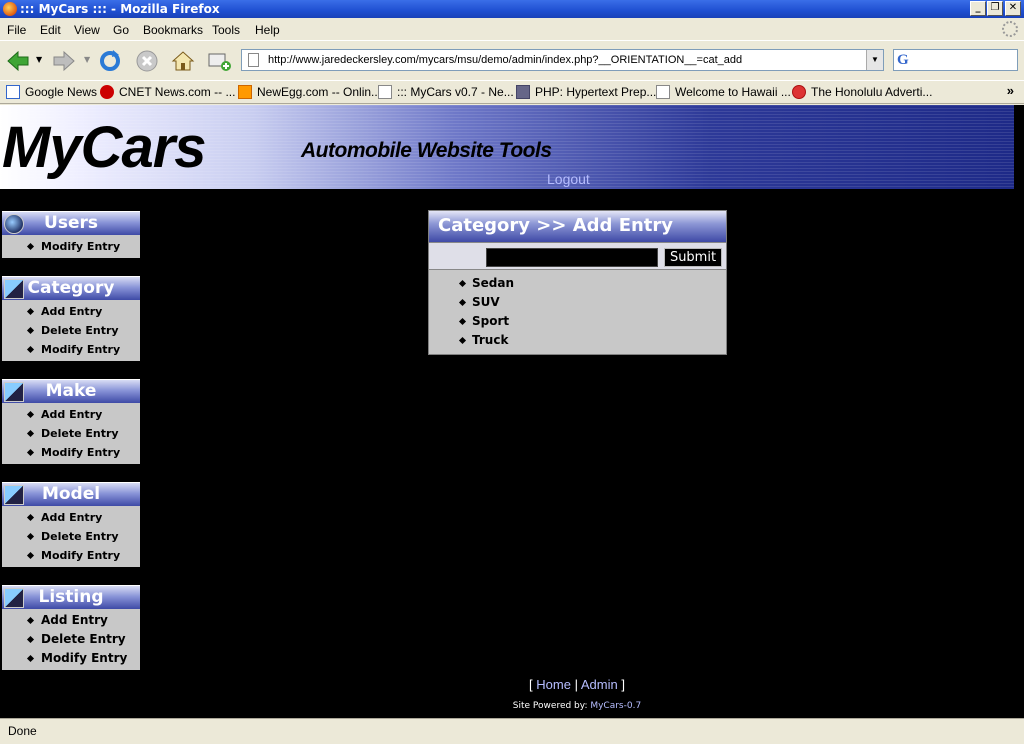 This screenshot has width=1024, height=744. I want to click on sidebar-users-modify-entry: Modify Entry, so click(71, 246).